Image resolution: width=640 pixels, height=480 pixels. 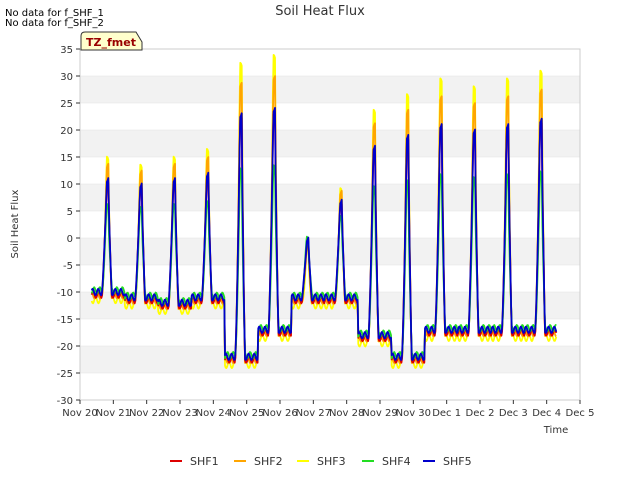 I want to click on x-tick-label: Nov 30, so click(x=413, y=413).